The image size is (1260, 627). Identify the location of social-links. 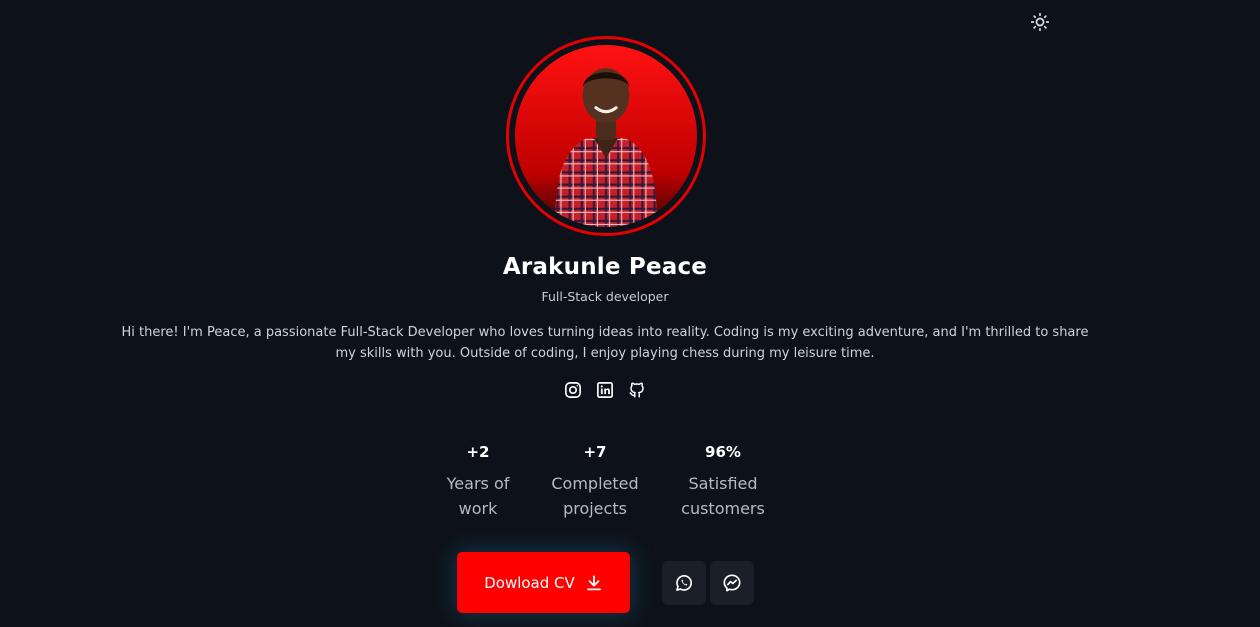
(605, 390).